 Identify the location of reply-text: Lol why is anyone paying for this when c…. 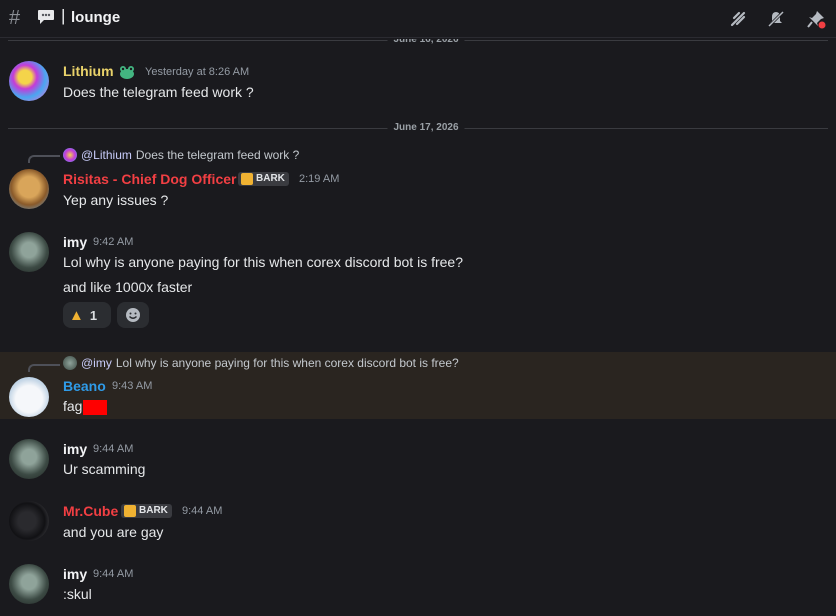
(287, 363).